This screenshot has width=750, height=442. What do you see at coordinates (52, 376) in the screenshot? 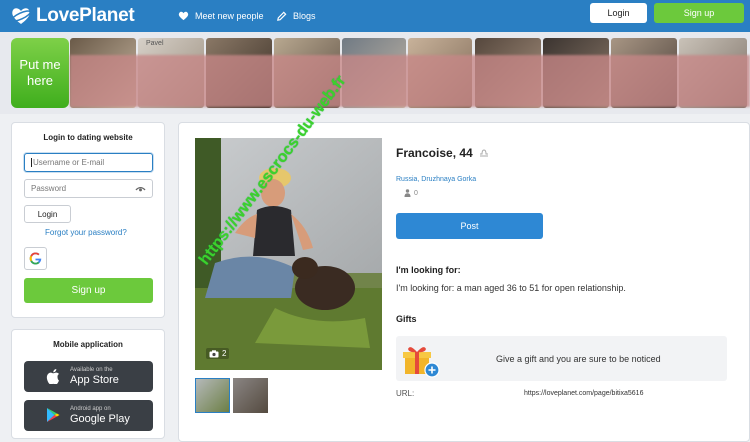
I see `apple-icon` at bounding box center [52, 376].